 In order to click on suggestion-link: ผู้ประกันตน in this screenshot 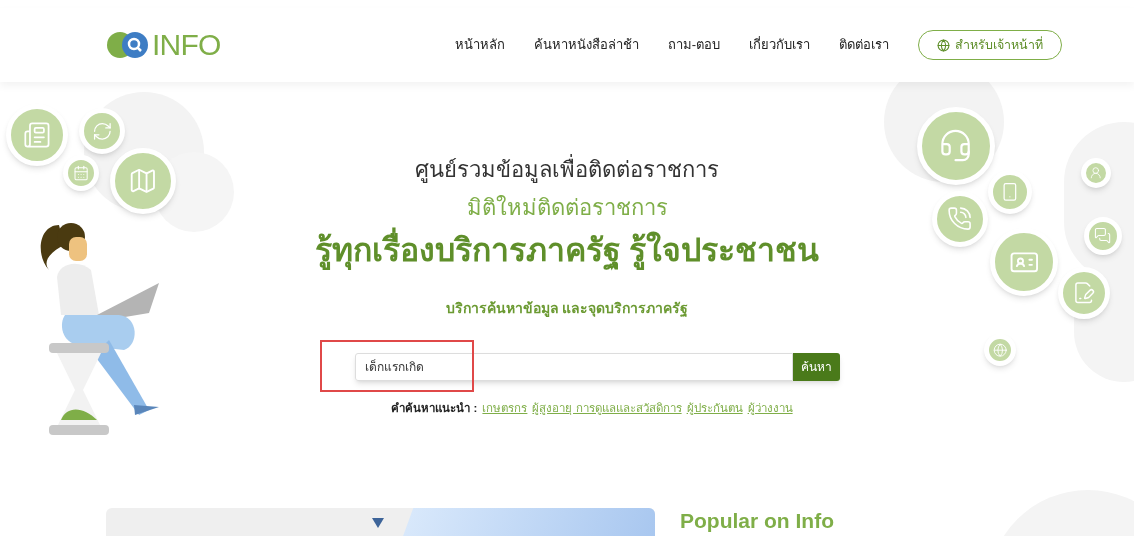, I will do `click(714, 409)`.